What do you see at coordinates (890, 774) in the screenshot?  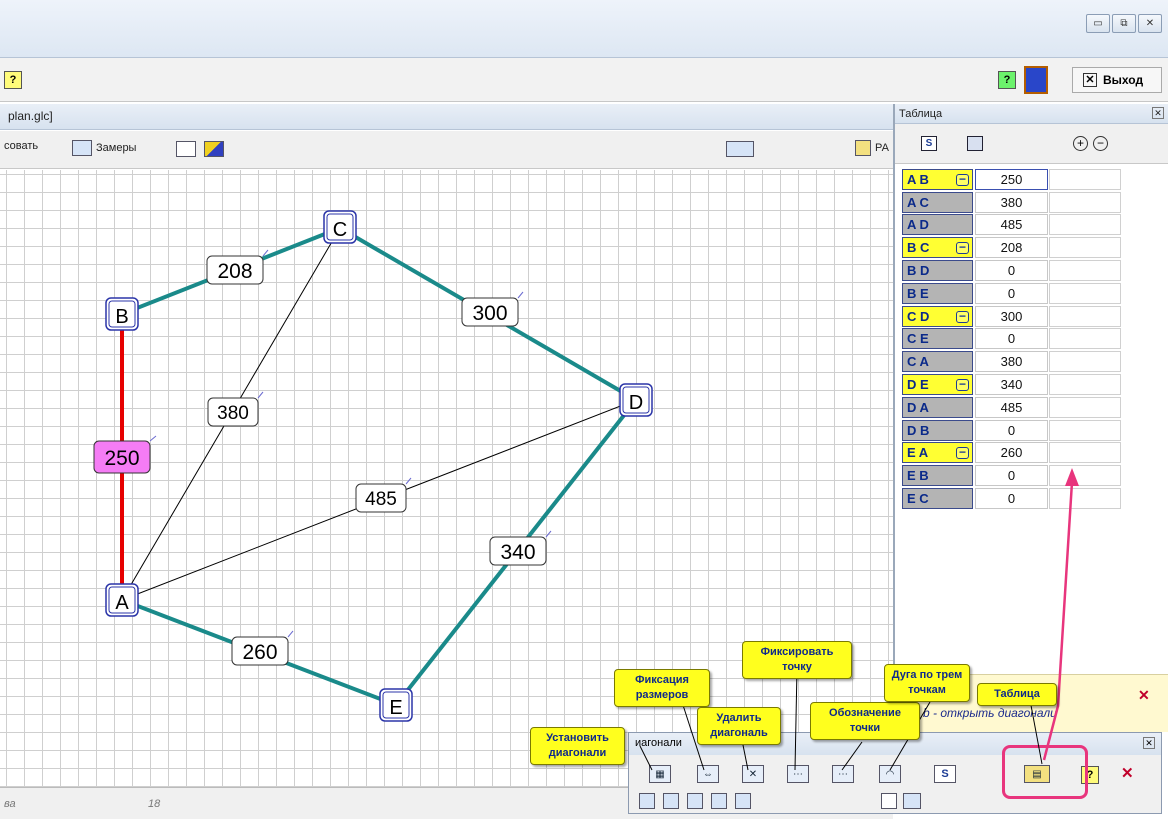 I see `arc-three-points-icon: ◠` at bounding box center [890, 774].